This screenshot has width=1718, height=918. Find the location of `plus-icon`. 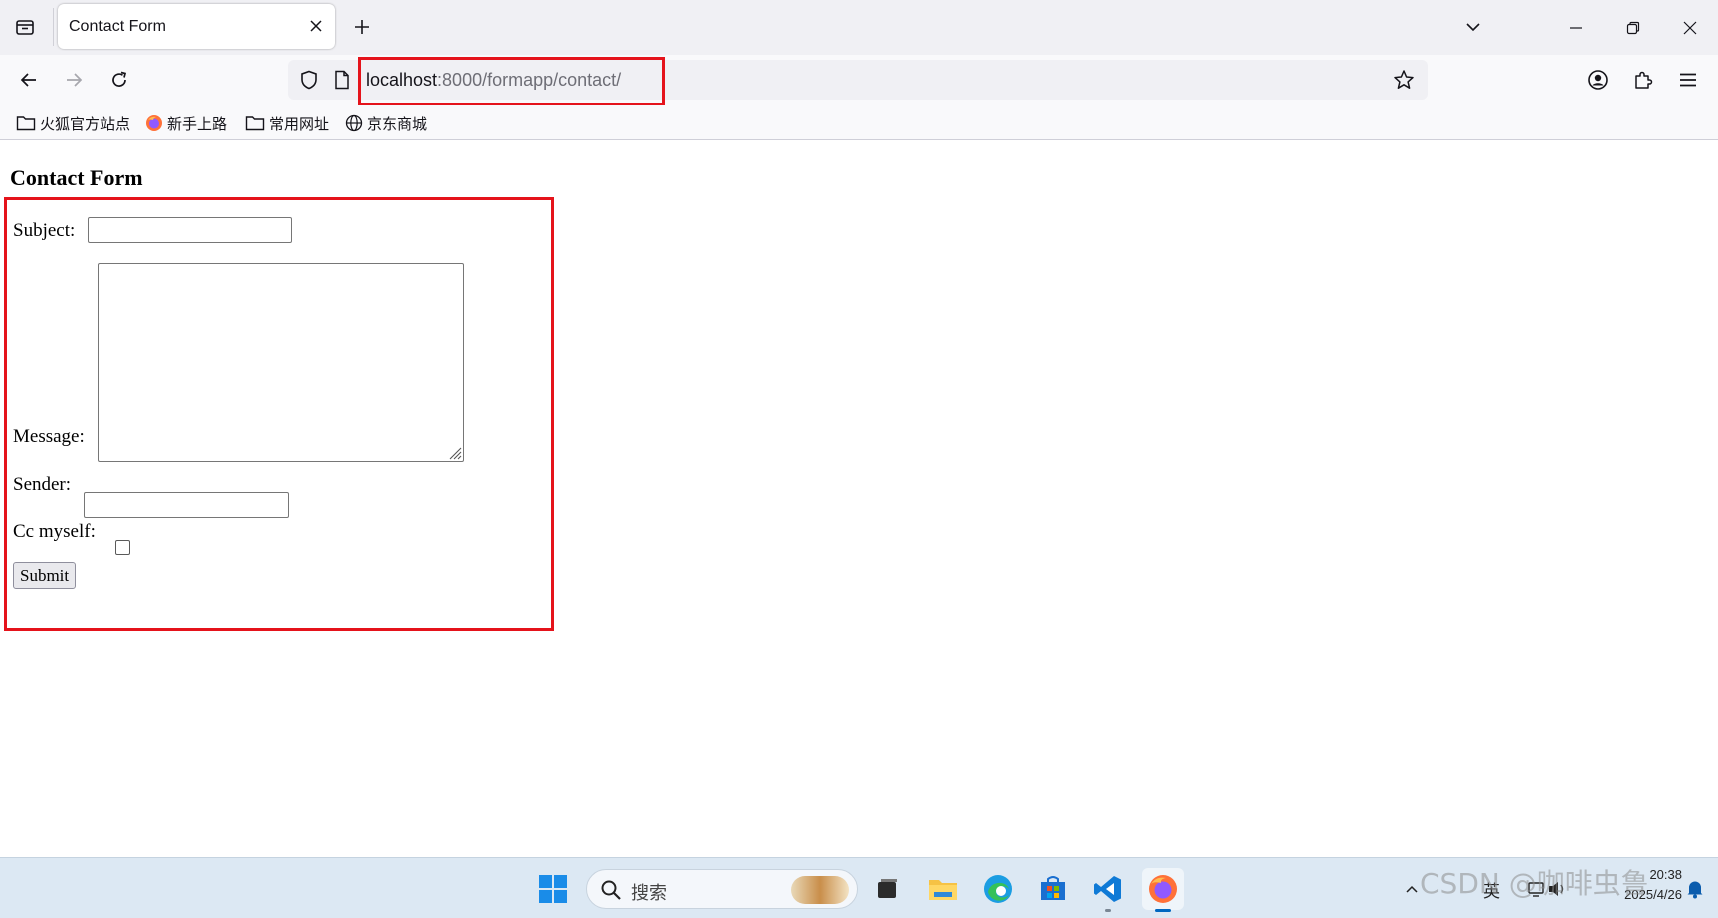

plus-icon is located at coordinates (362, 27).